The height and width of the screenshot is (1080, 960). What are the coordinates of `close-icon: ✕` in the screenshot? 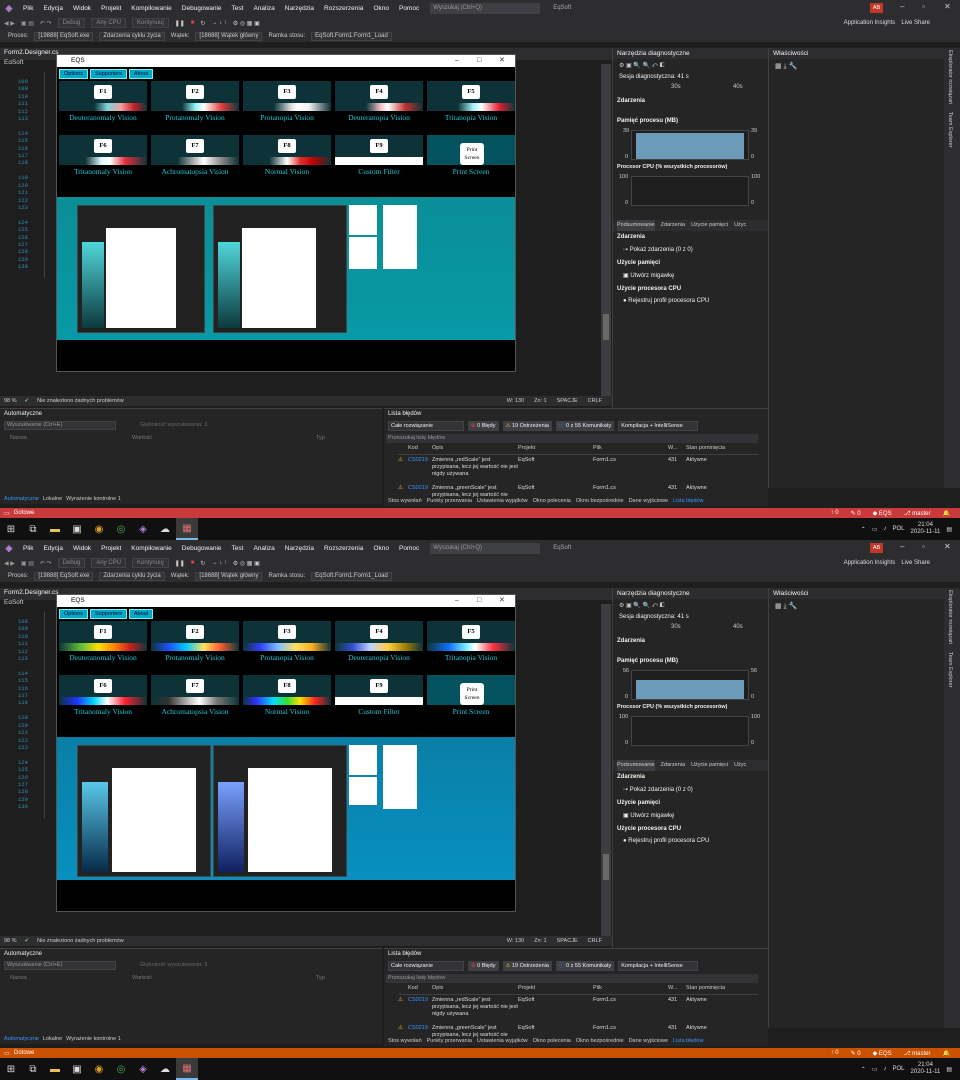 It's located at (502, 61).